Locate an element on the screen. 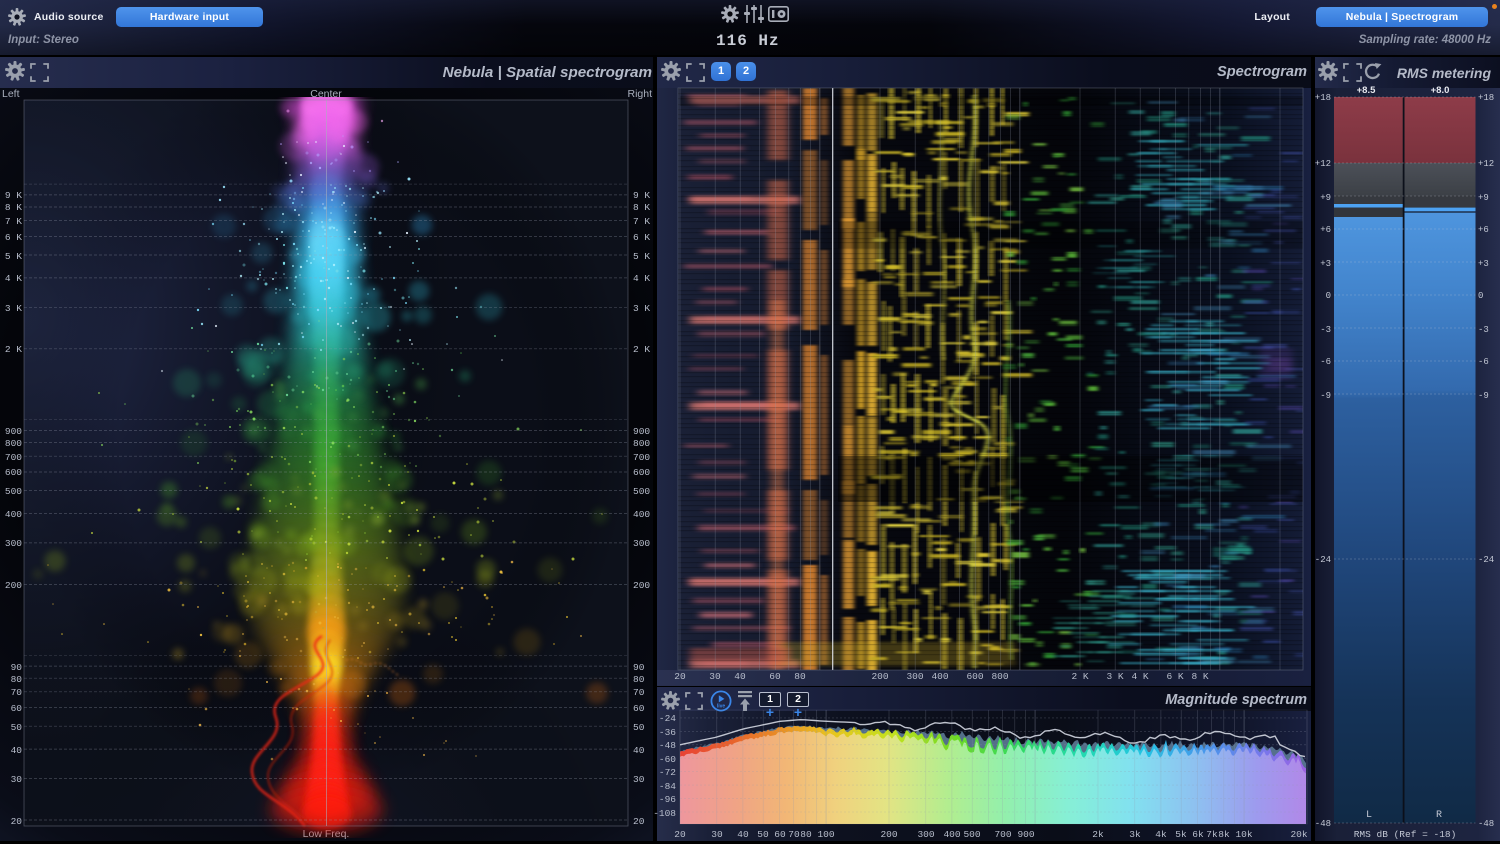 This screenshot has height=844, width=1500. svg-text: RMS dB (Ref = -18) is located at coordinates (1405, 834).